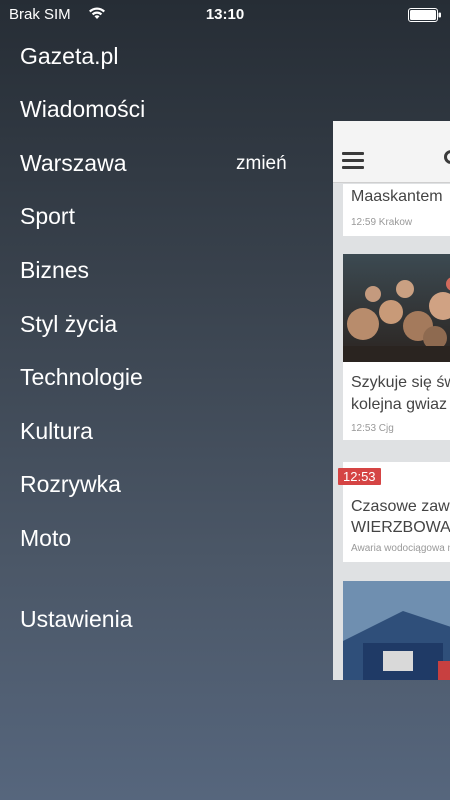 The height and width of the screenshot is (800, 450). What do you see at coordinates (400, 548) in the screenshot?
I see `article-meta: Awaria wodociągowa n` at bounding box center [400, 548].